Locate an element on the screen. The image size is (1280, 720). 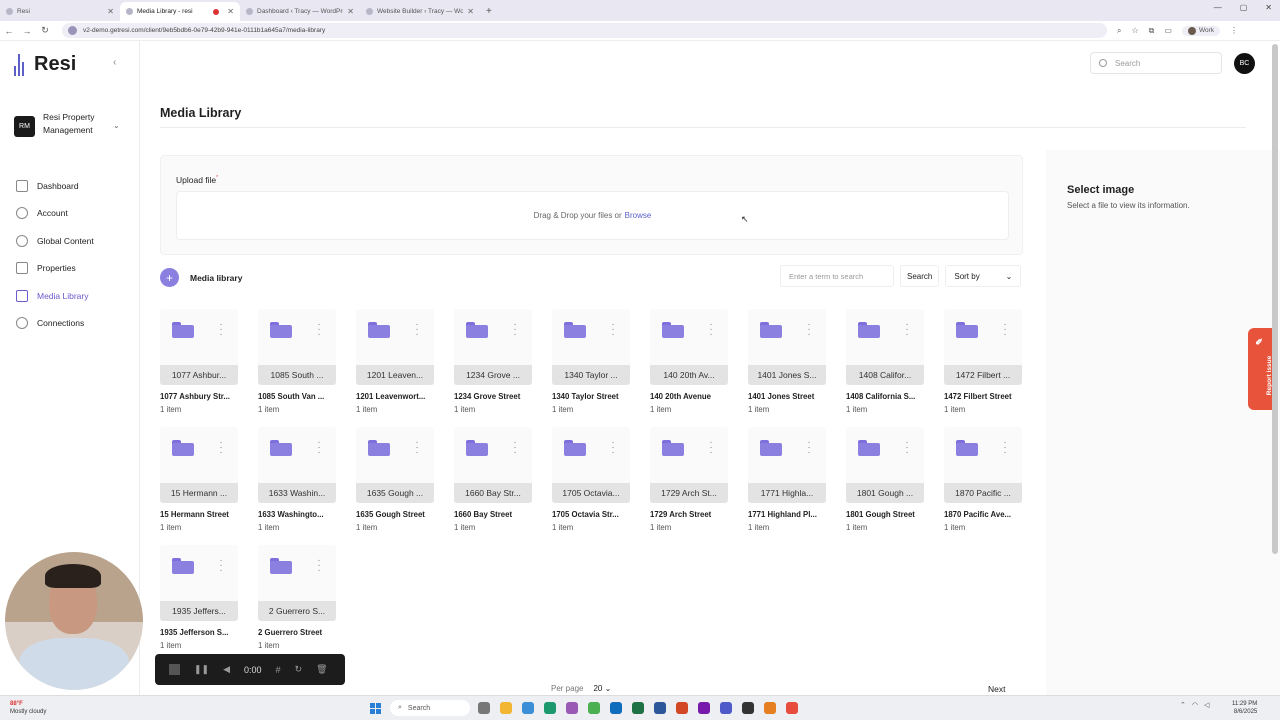
folder-card: · · · 1635 Gough ... 1635 Gough Street 1 item is located at coordinates (395, 483).